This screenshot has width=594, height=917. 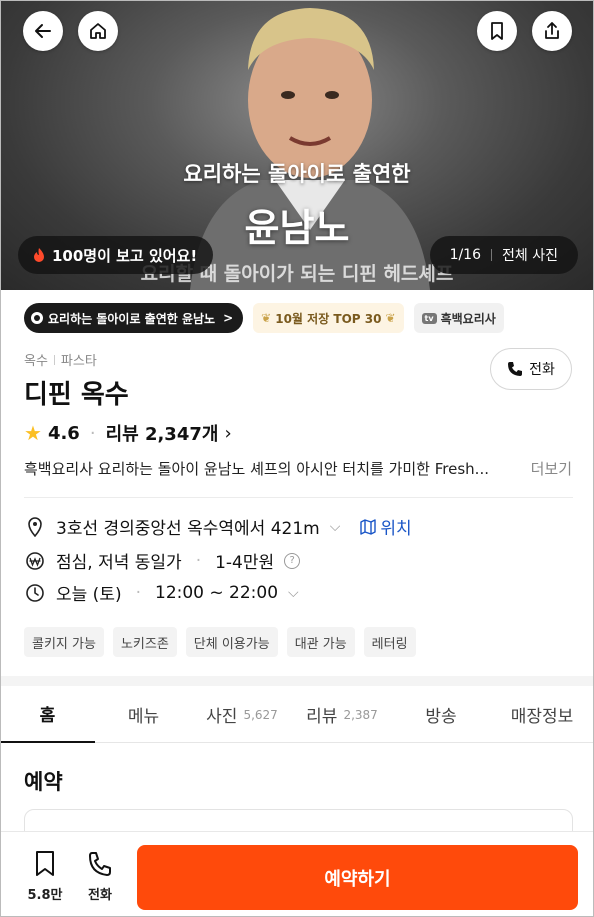 I want to click on price-row: 점심, 저녁 동일가 · 1-4만원 ?, so click(x=162, y=560).